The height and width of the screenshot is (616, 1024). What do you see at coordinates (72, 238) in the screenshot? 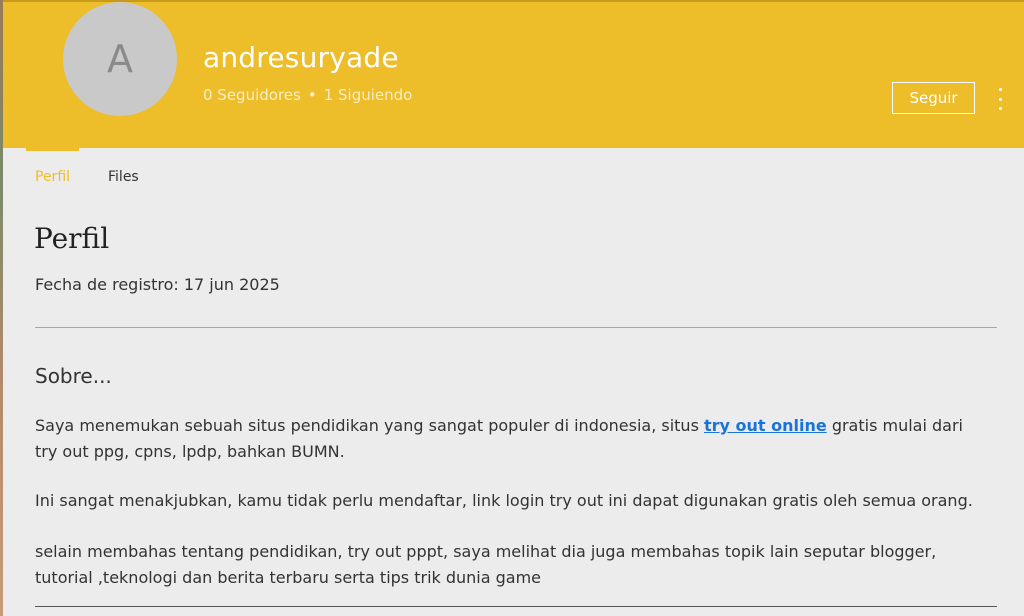
I see `page-title: Perfil` at bounding box center [72, 238].